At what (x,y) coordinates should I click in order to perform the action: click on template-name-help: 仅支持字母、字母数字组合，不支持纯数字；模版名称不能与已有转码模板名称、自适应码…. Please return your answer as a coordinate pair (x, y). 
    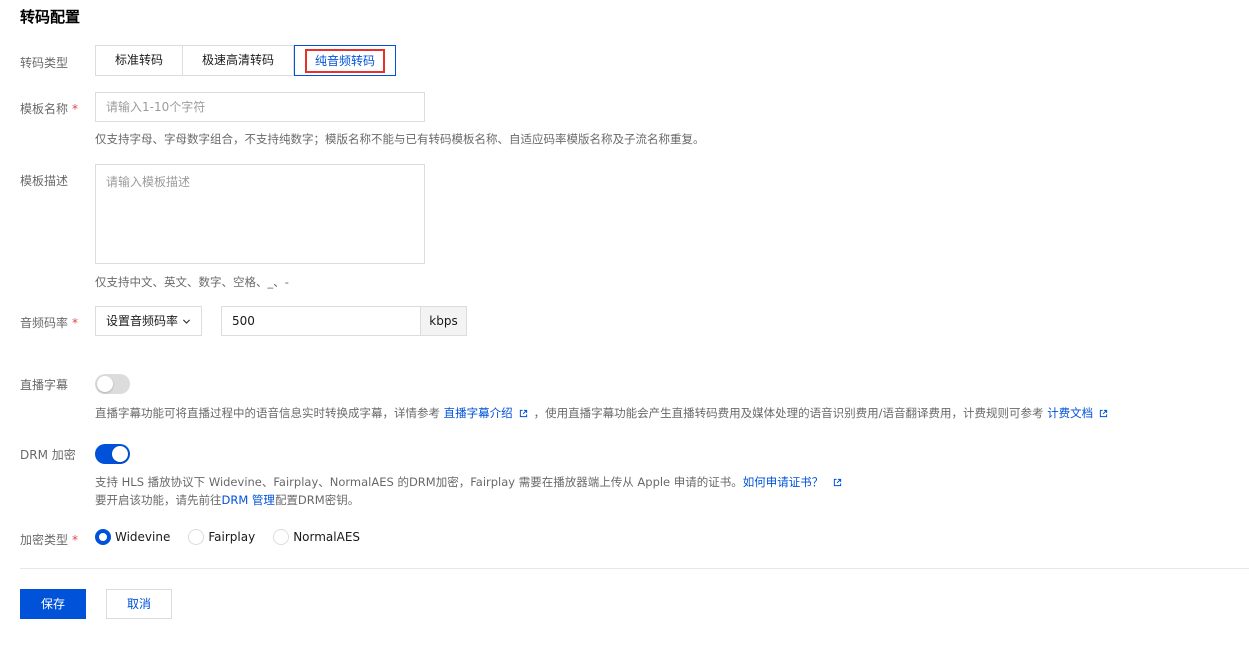
    Looking at the image, I should click on (400, 139).